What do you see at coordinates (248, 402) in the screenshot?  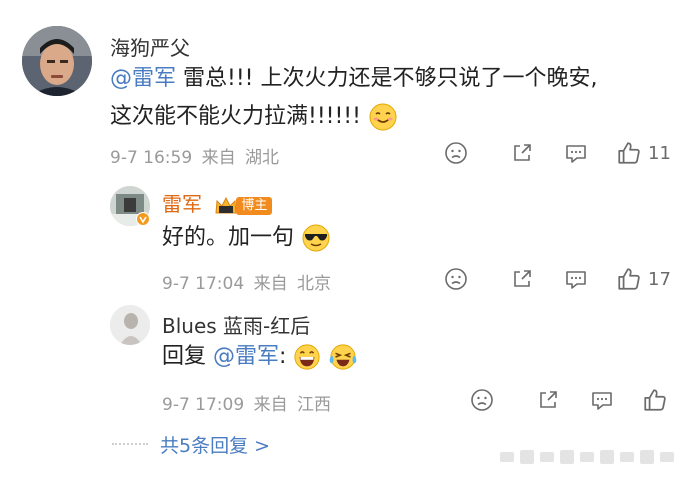 I see `reply-meta: 9-7 17:09 来自 江西` at bounding box center [248, 402].